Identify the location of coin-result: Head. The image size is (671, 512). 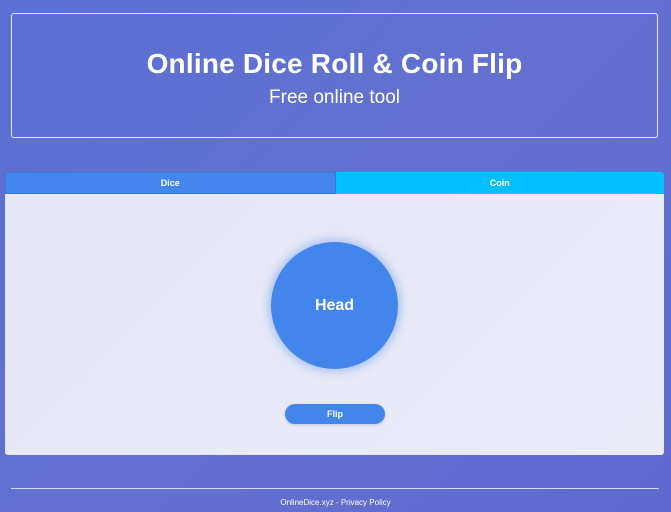
(334, 305).